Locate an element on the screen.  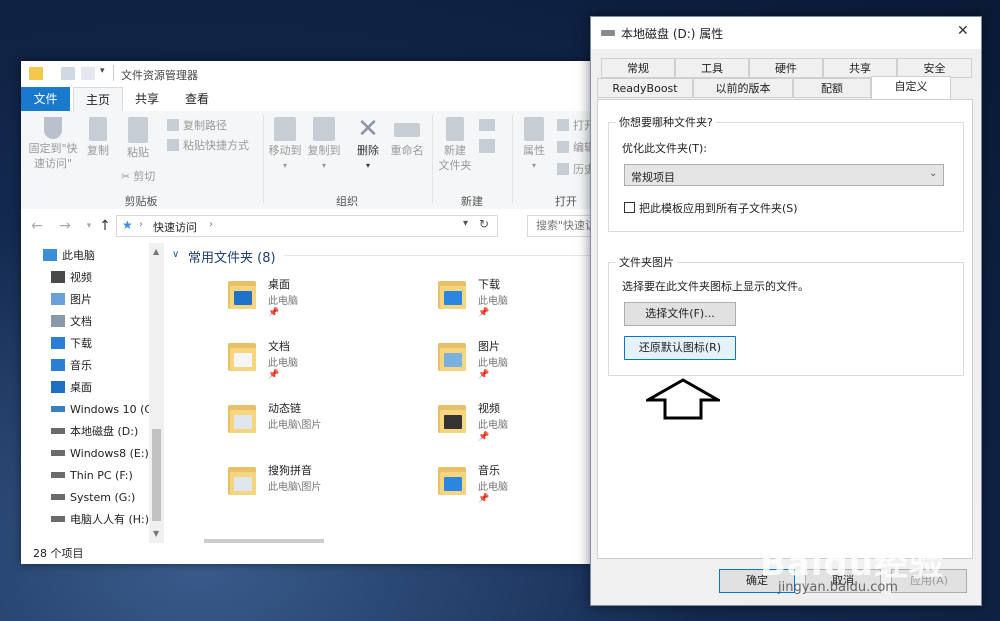
dialog-tab: 硬件 is located at coordinates (786, 68).